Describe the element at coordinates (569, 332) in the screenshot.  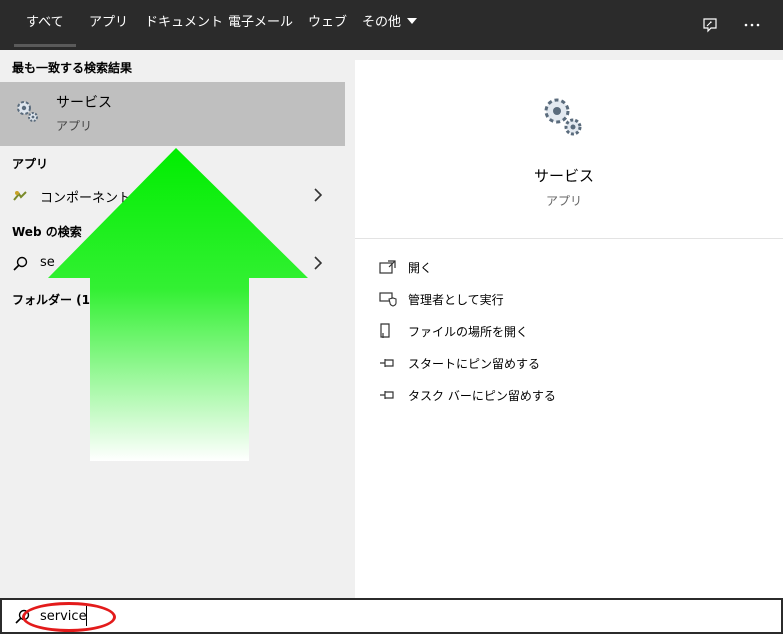
I see `action-open-file-location: ファイルの場所を開く` at that location.